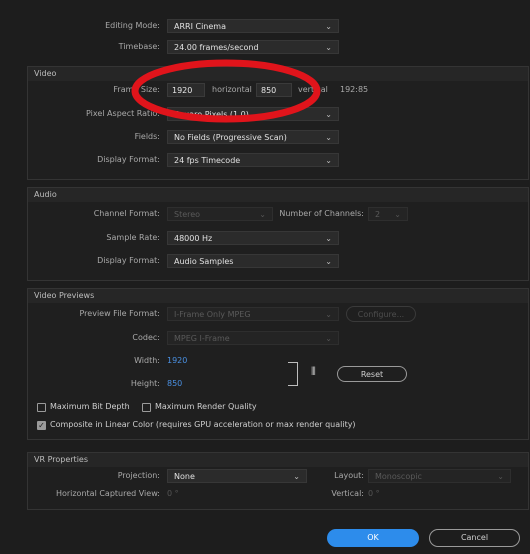  I want to click on display-format-label: Display Format:, so click(128, 159).